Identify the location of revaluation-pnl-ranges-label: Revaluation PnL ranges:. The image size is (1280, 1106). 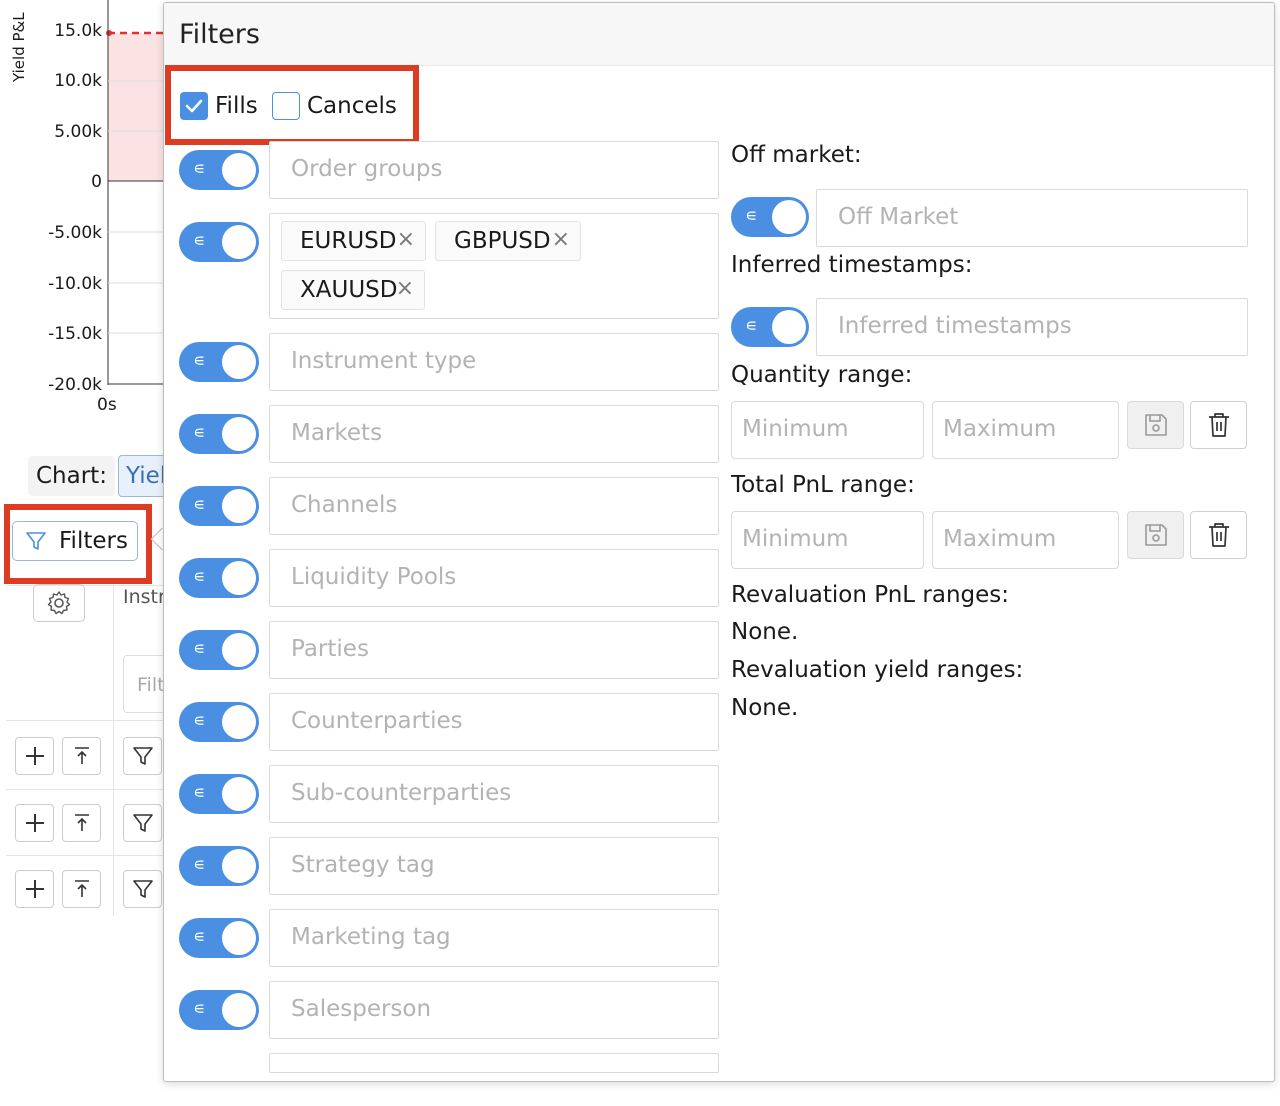
(870, 595).